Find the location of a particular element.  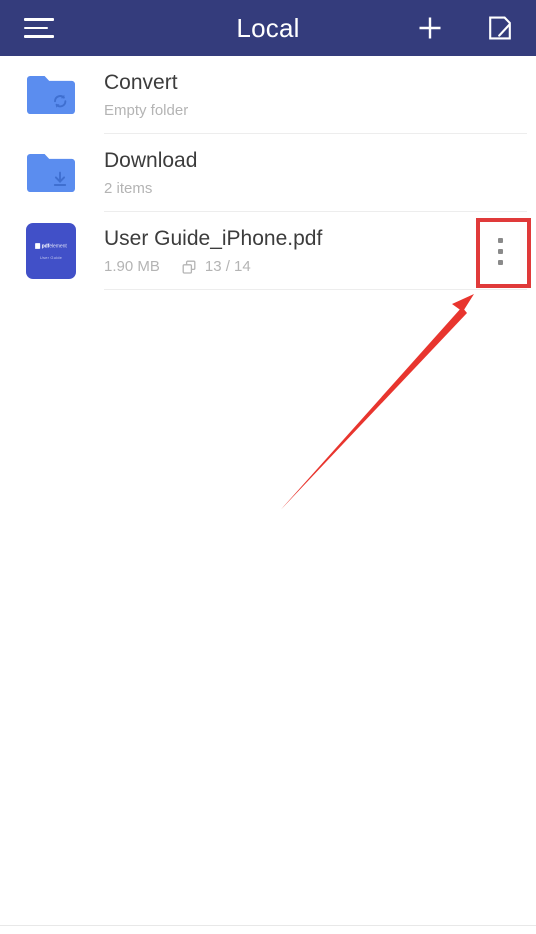

folder-status-text: 2 items is located at coordinates (128, 189).